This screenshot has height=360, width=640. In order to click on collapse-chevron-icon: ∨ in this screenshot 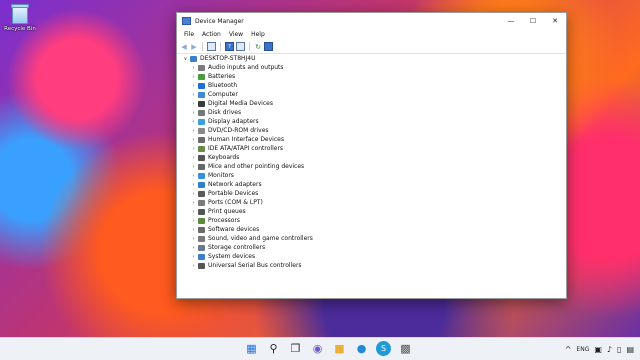, I will do `click(185, 59)`.